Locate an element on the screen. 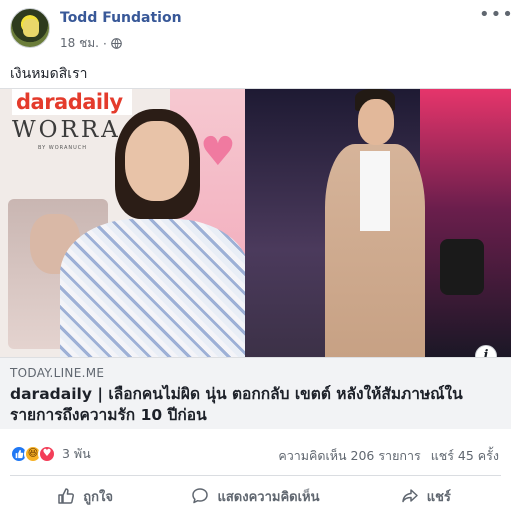  love-reaction-icon: ♥ is located at coordinates (47, 454).